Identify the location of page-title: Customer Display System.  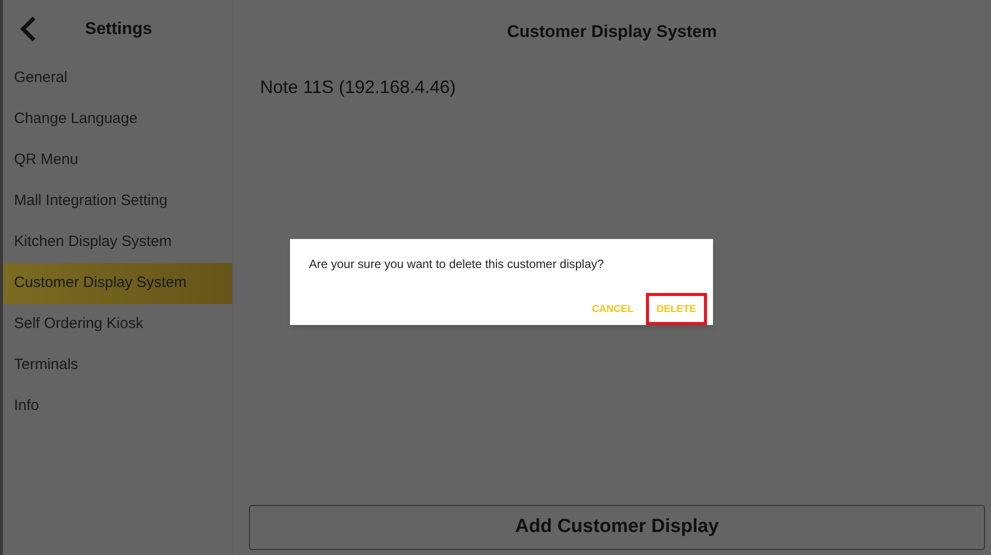
(612, 32).